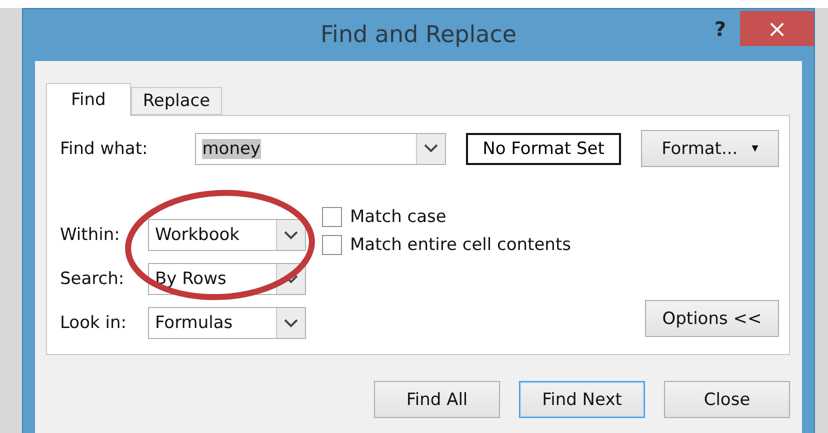  What do you see at coordinates (709, 148) in the screenshot?
I see `format-button: Format... ▾` at bounding box center [709, 148].